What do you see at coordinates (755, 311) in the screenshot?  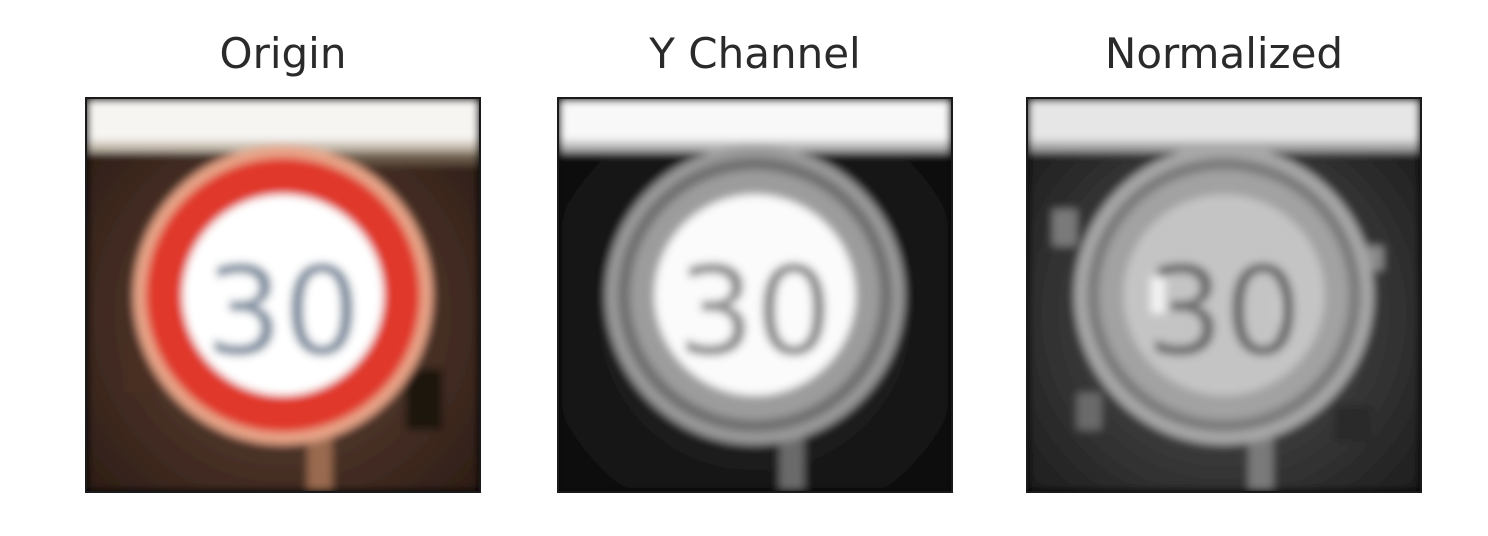 I see `sign-text-y-channel: 30` at bounding box center [755, 311].